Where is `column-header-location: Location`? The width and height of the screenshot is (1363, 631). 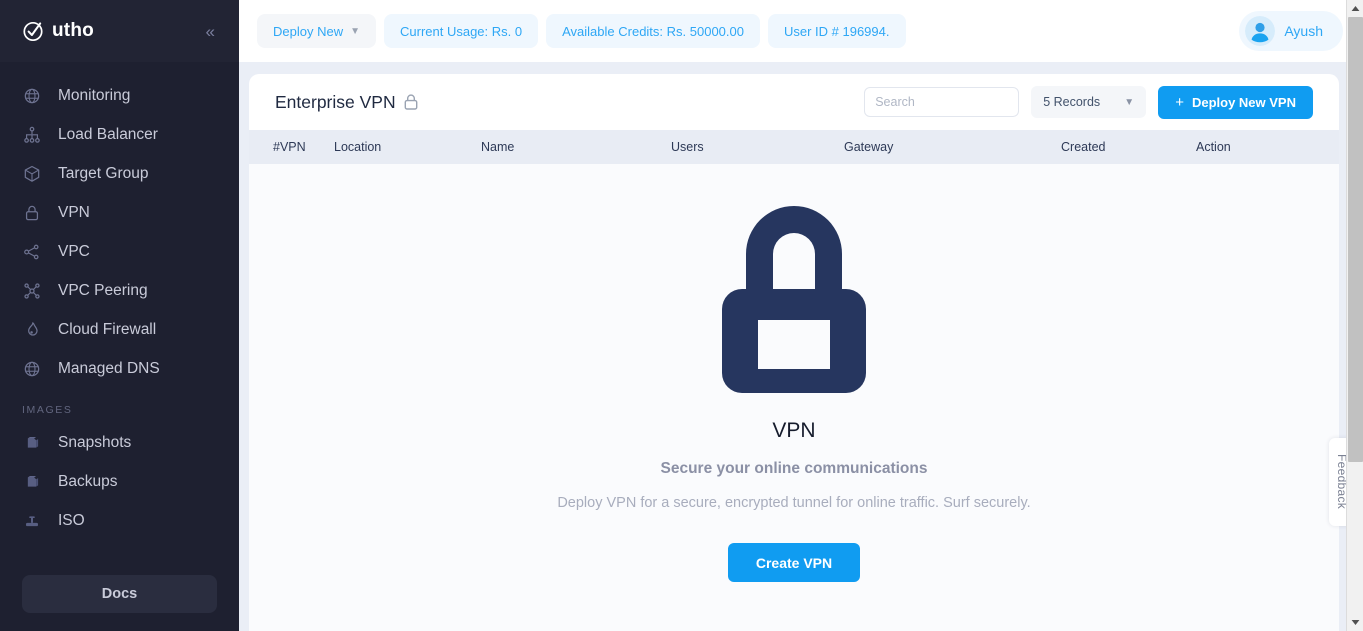 column-header-location: Location is located at coordinates (358, 147).